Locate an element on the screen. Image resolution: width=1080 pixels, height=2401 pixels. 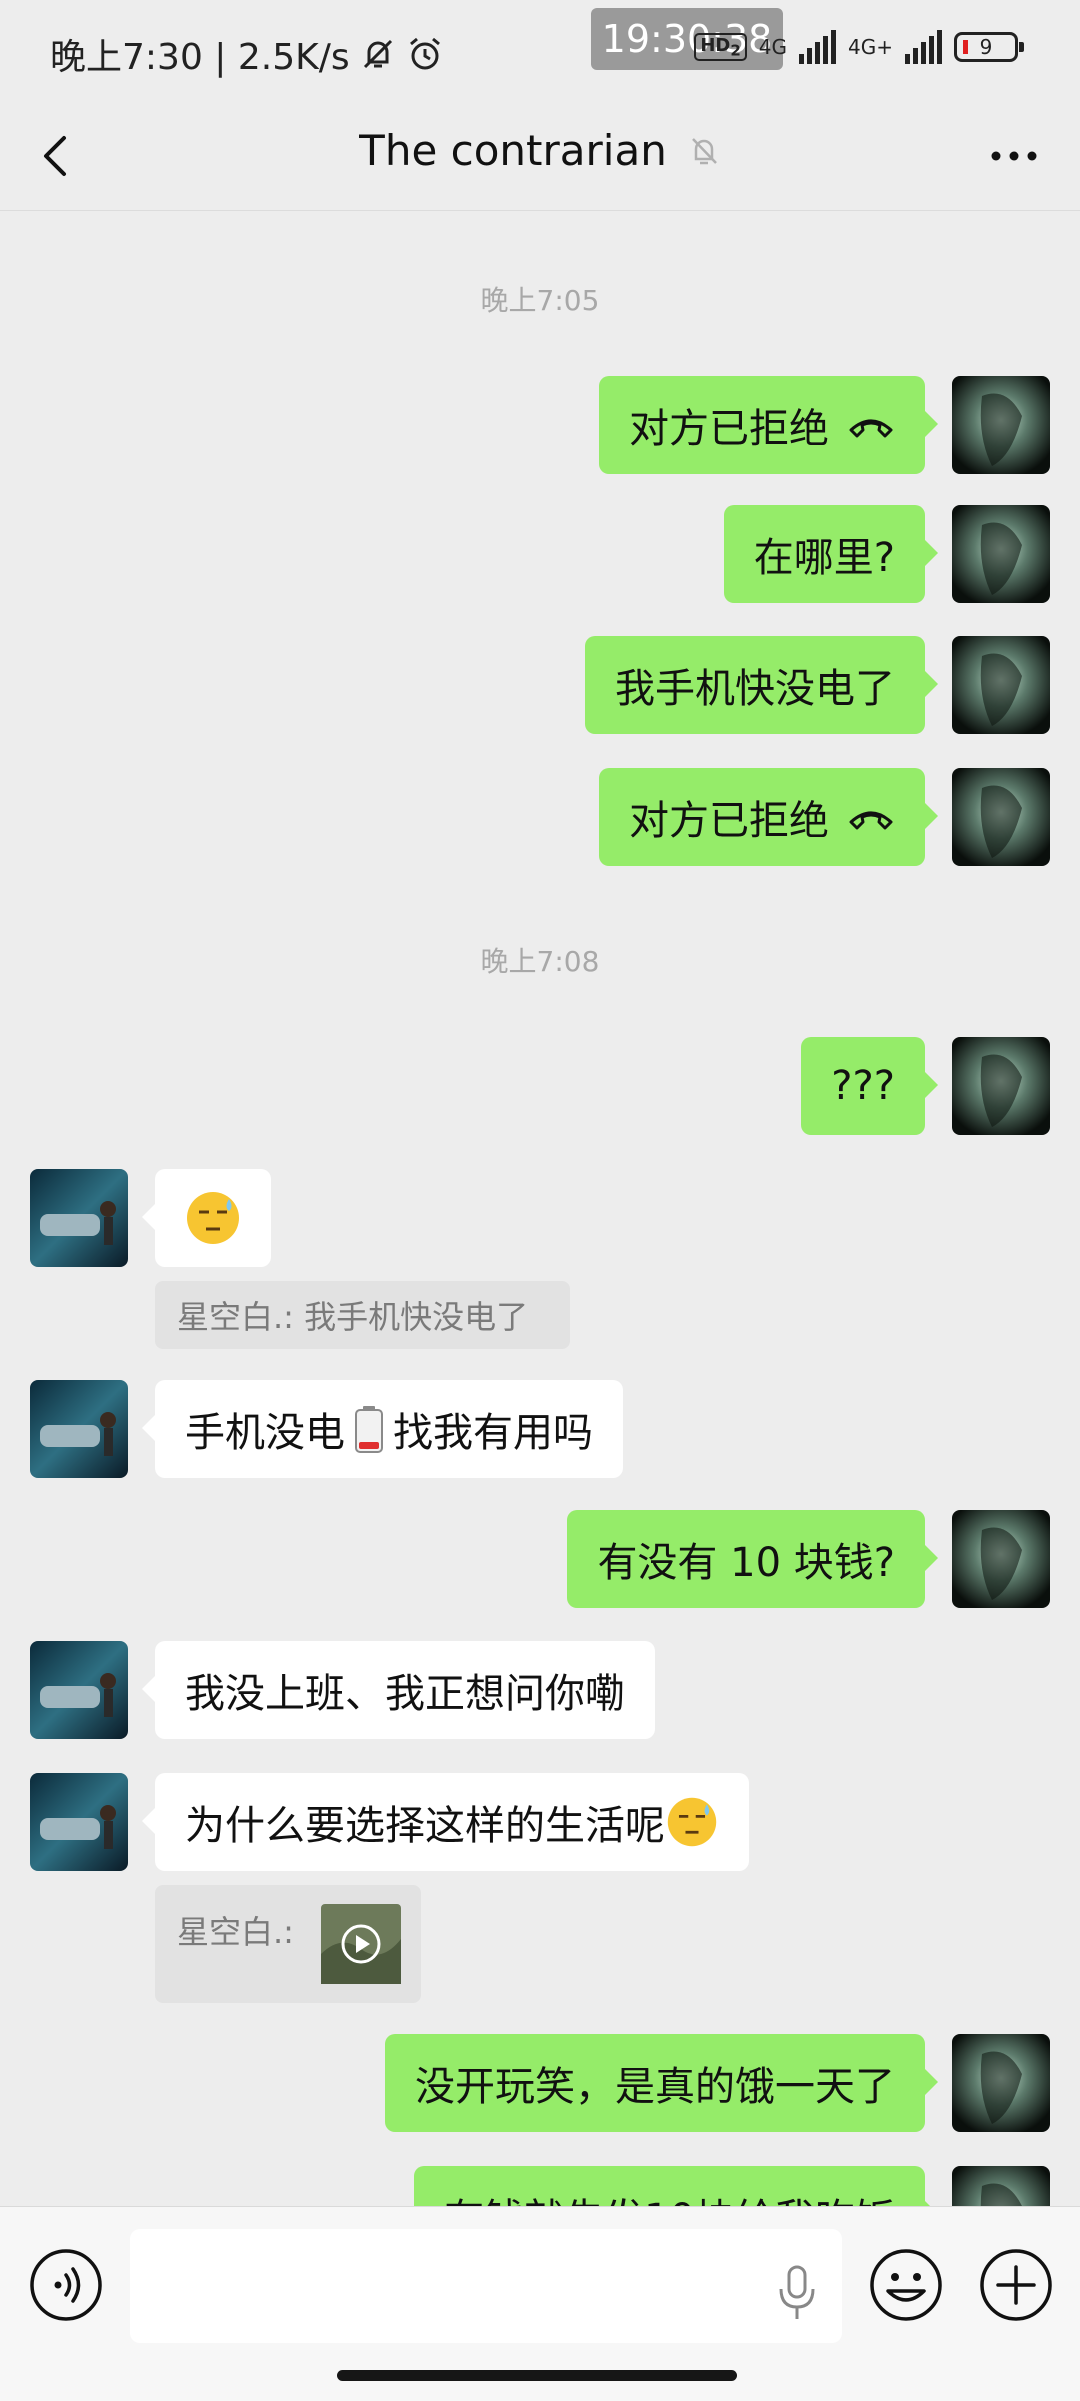
quoted-video-message: 星空白.: is located at coordinates (288, 1944).